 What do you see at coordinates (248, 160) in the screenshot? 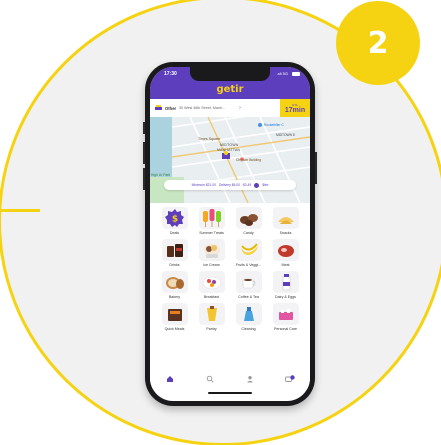
I see `map-label-chrysler: Chrysler Building` at bounding box center [248, 160].